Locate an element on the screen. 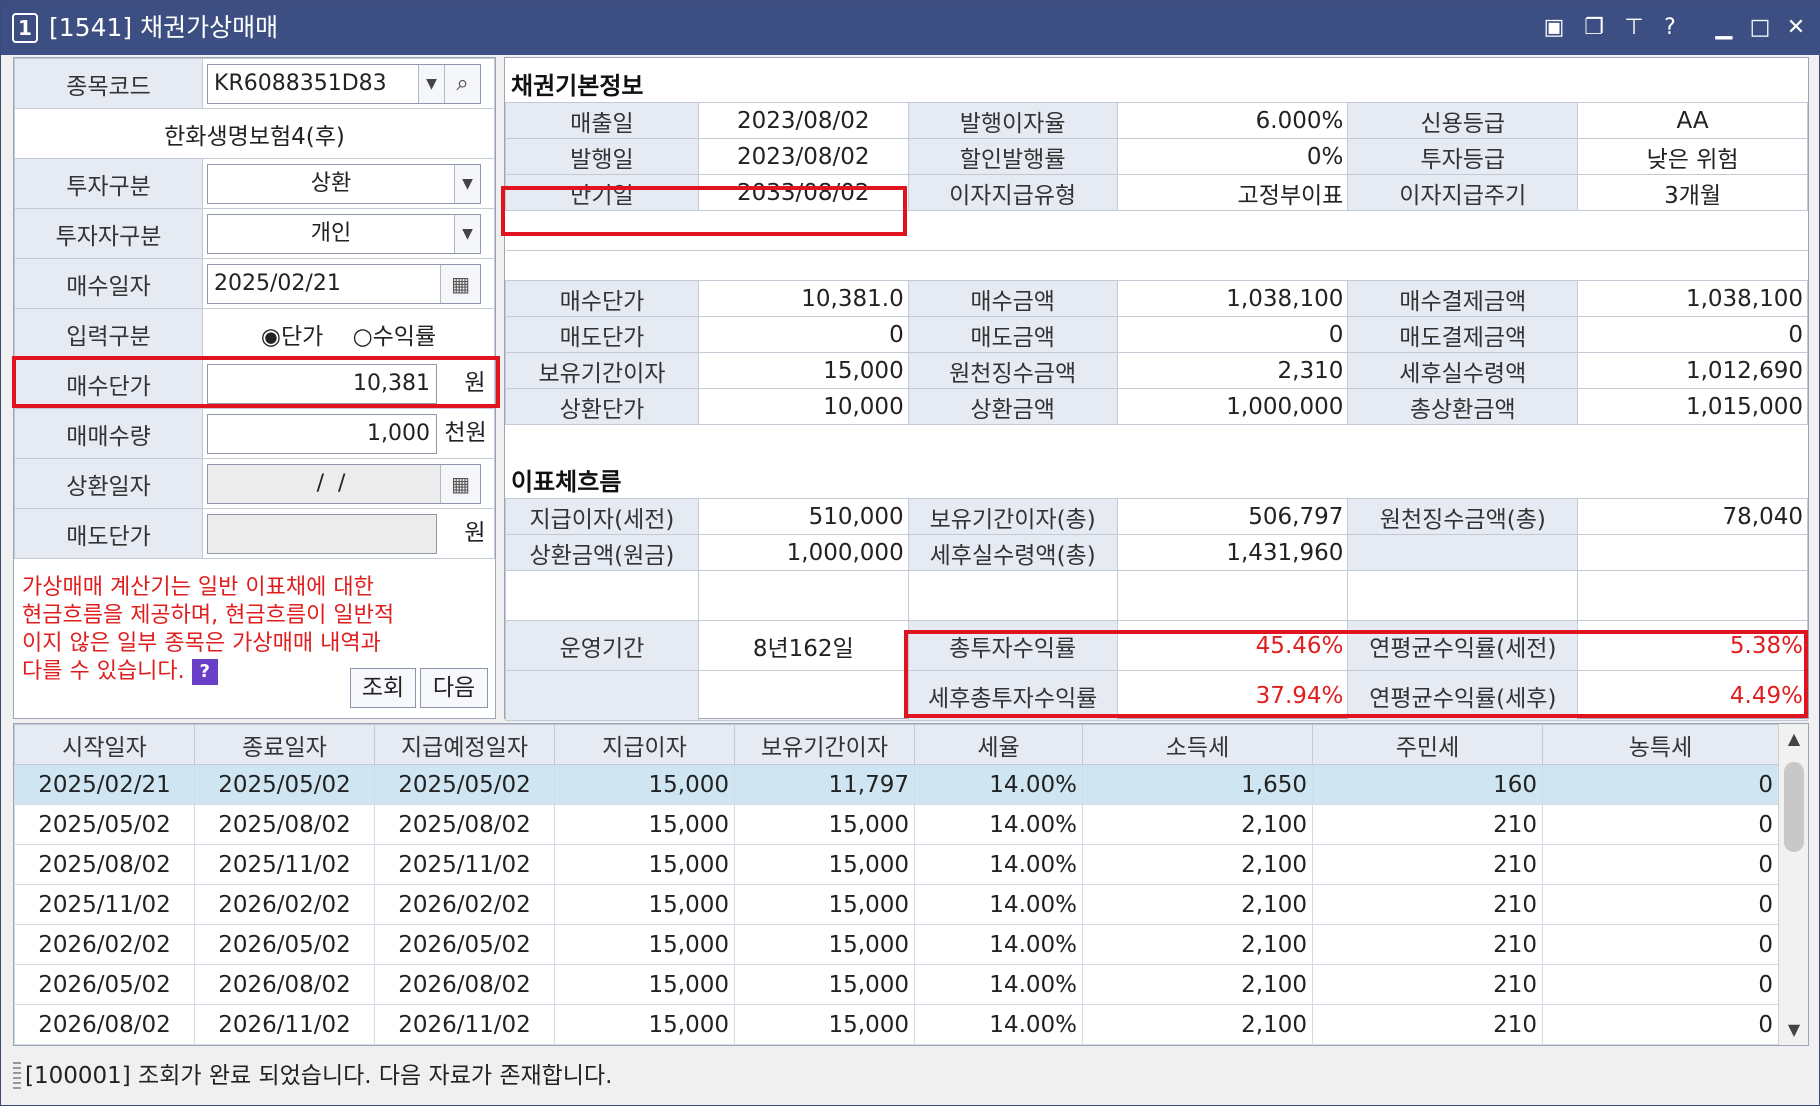  grid-header: 보유기간이자 is located at coordinates (824, 744).